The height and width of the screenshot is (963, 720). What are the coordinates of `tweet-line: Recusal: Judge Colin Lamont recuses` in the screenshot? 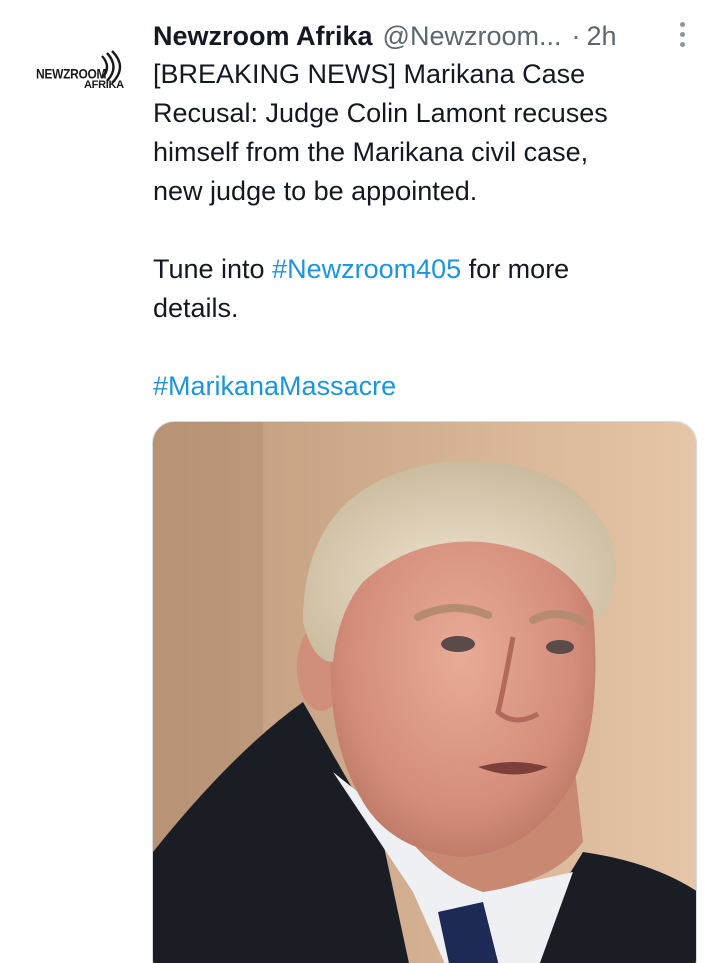 It's located at (380, 113).